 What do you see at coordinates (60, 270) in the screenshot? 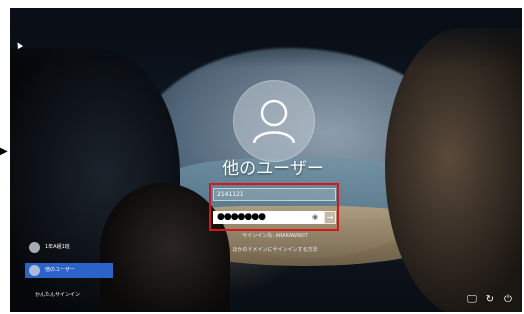
I see `user-list-item-label: 他のユーザー` at bounding box center [60, 270].